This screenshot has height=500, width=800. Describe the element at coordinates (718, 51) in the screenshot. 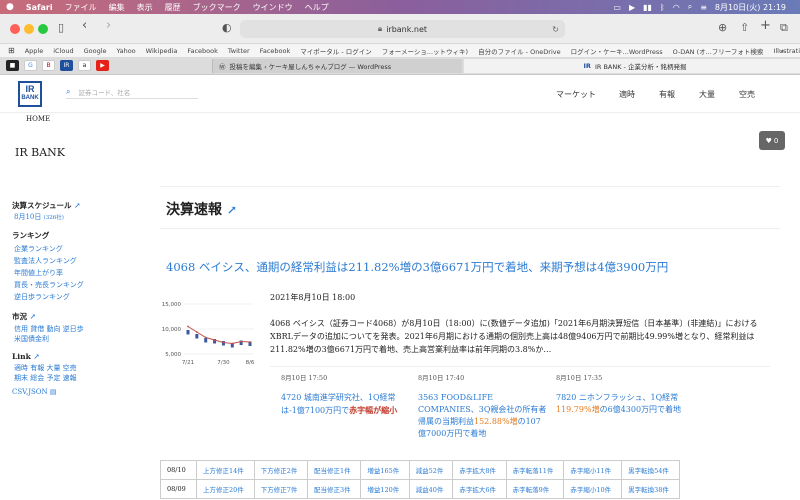

I see `bookmark-odan: O-DAN (オ...フリーフォト検索` at that location.